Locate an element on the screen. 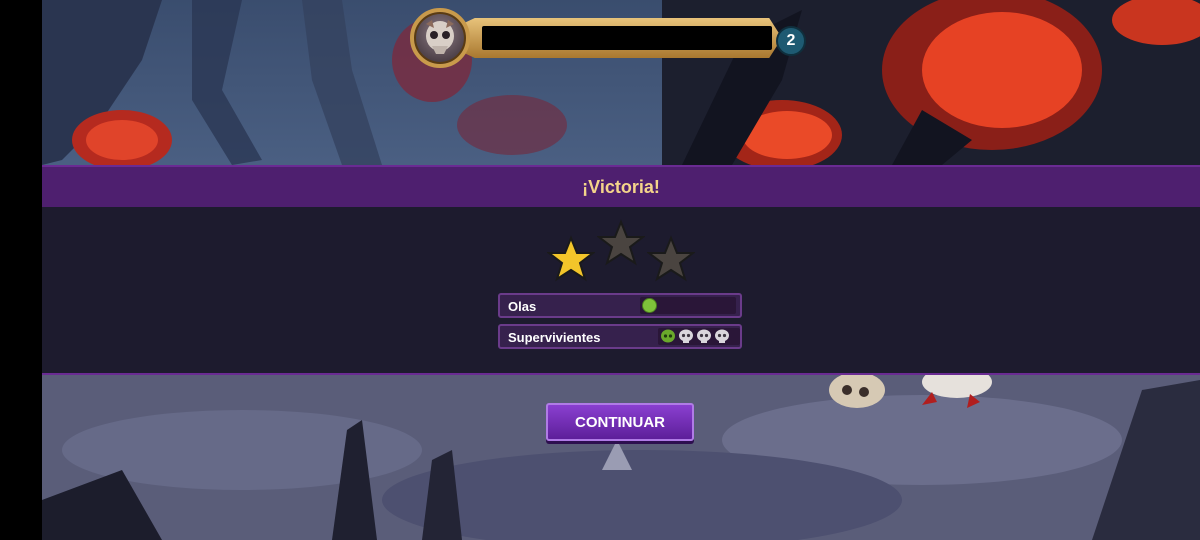  wave-marker-icon is located at coordinates (649, 305).